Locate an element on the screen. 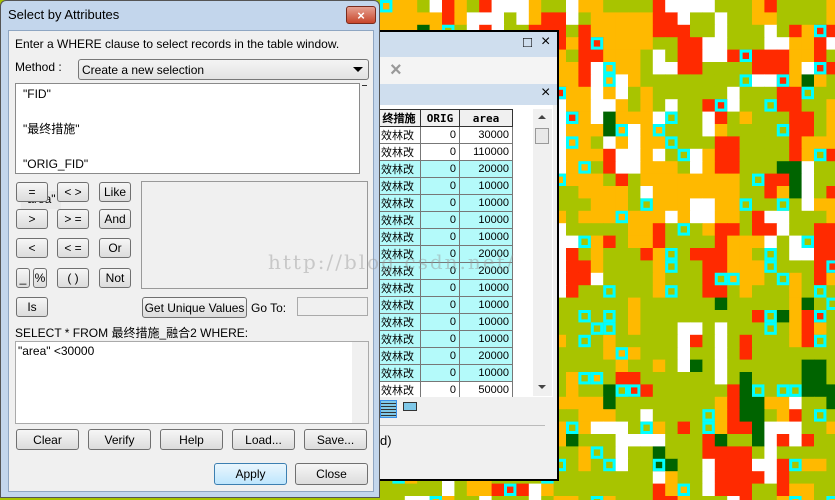  table-row: 效林改 0 50000 is located at coordinates (446, 389).